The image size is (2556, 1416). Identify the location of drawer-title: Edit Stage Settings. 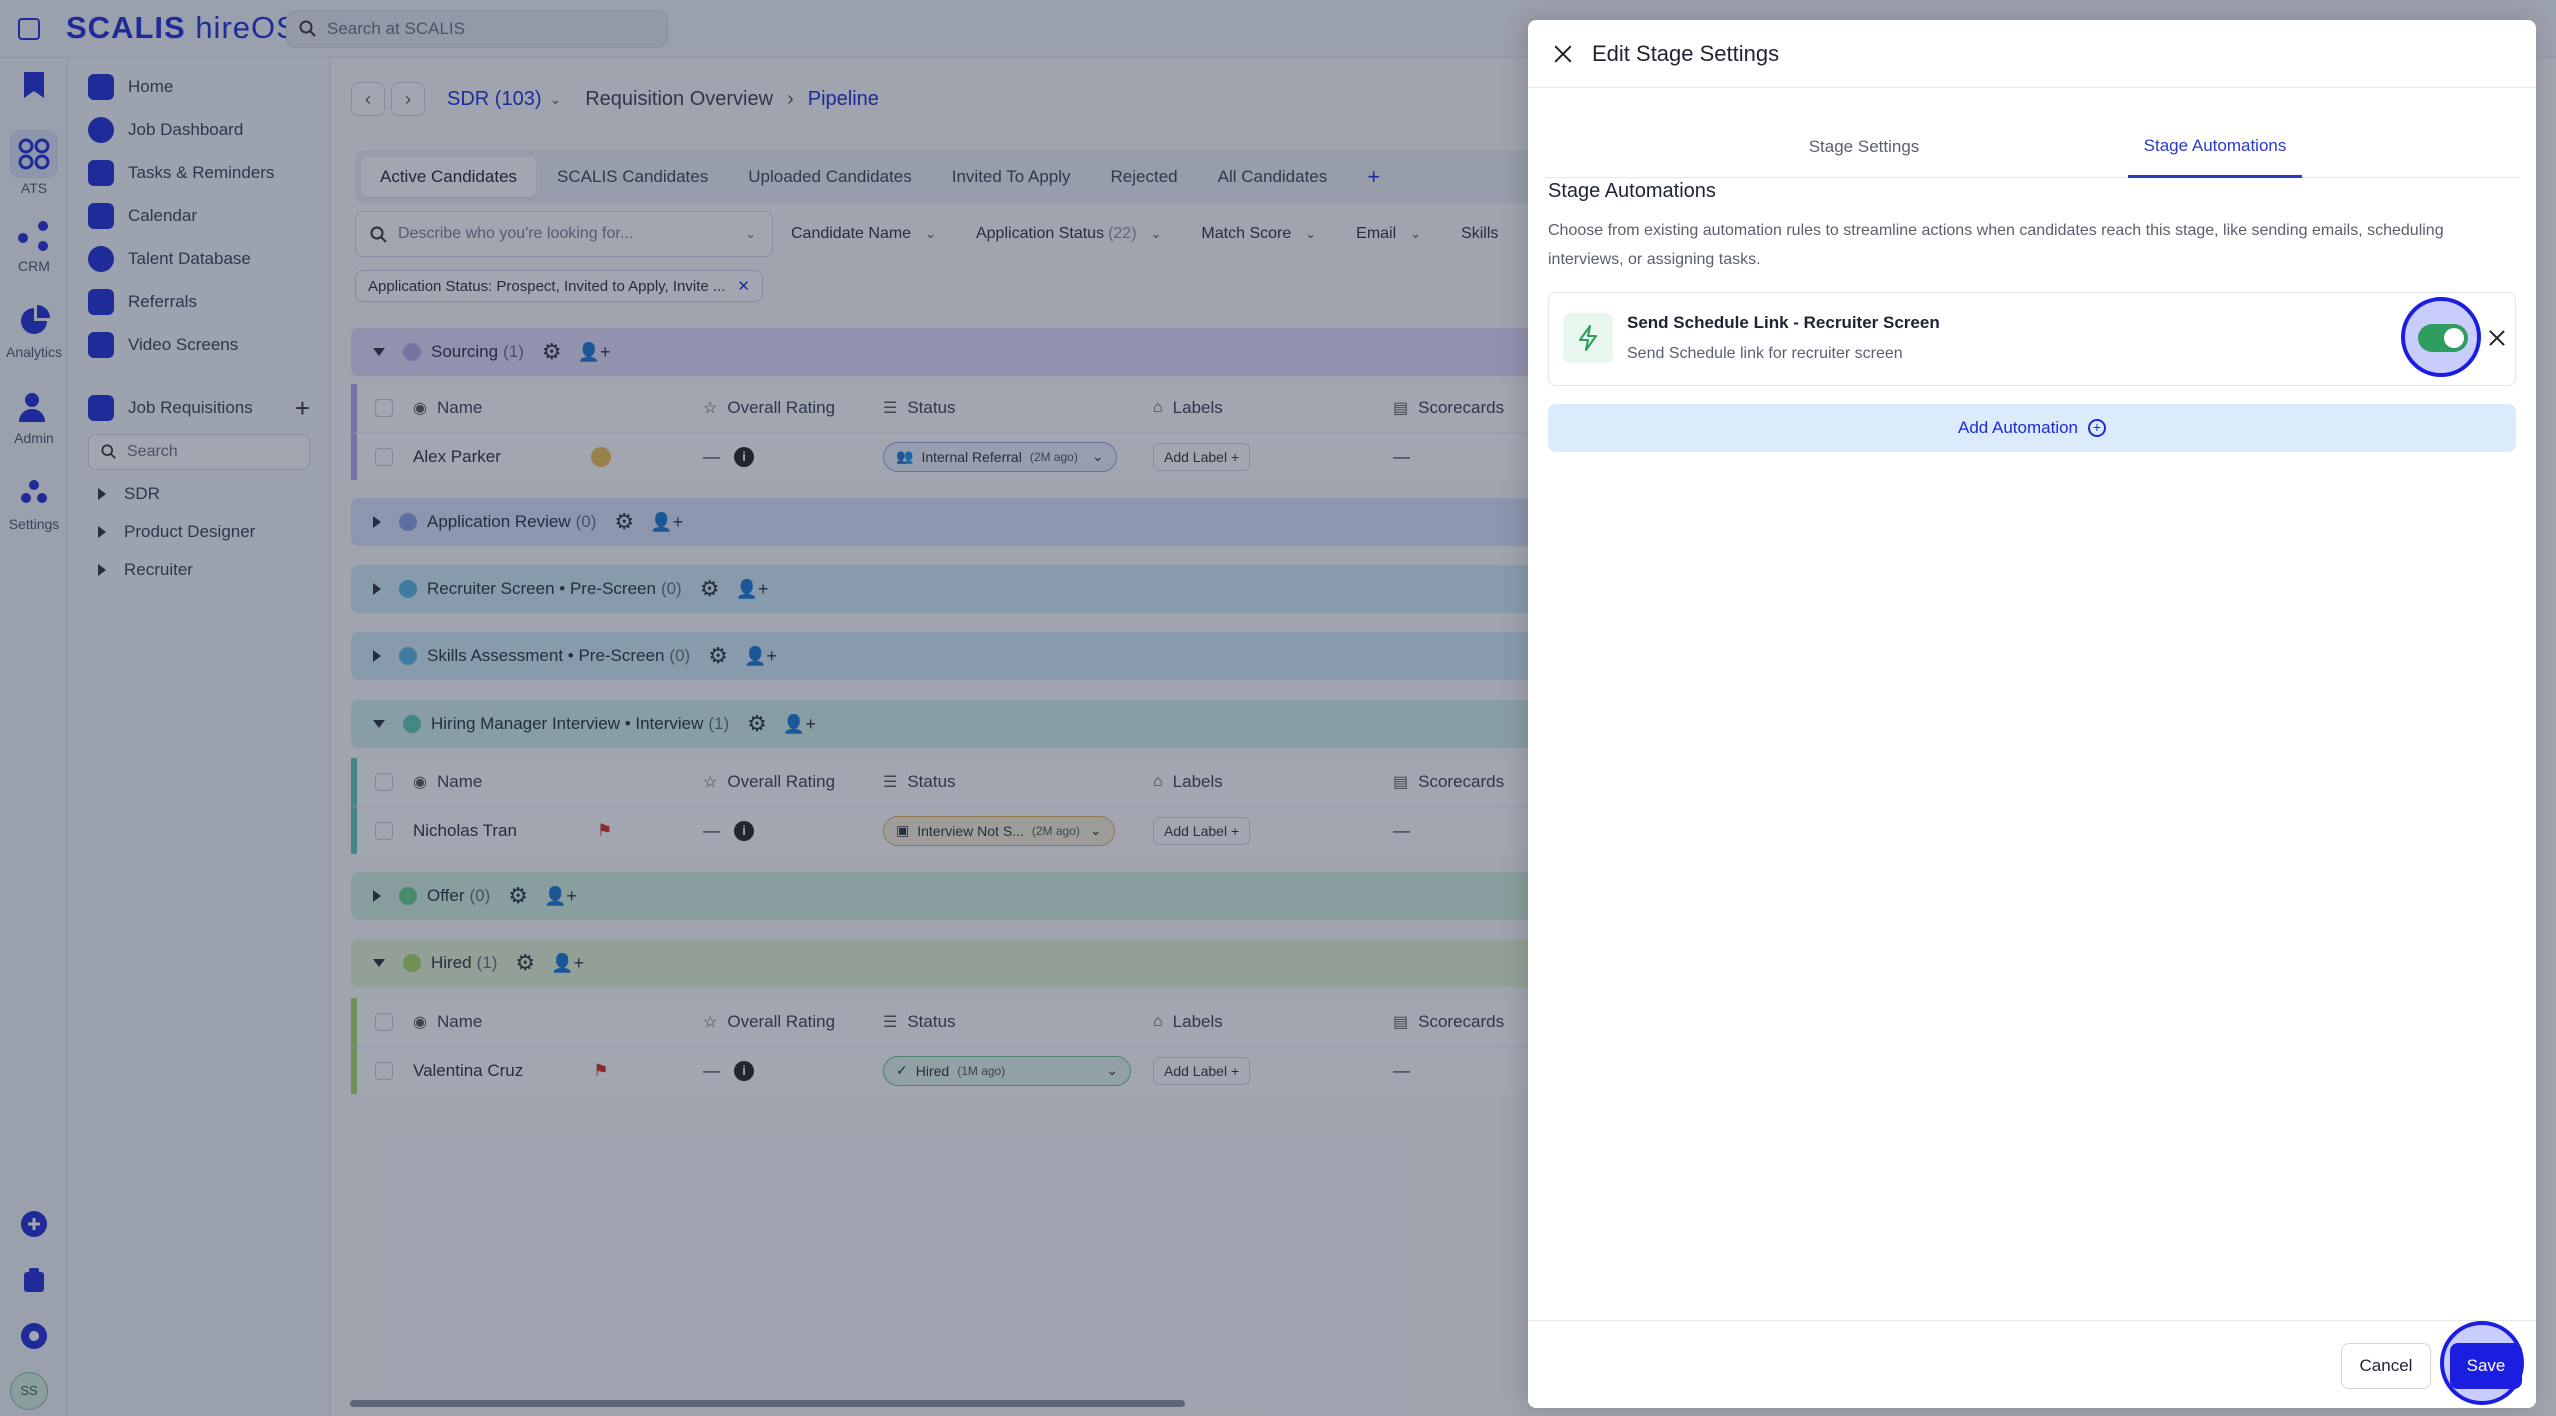
(1686, 53).